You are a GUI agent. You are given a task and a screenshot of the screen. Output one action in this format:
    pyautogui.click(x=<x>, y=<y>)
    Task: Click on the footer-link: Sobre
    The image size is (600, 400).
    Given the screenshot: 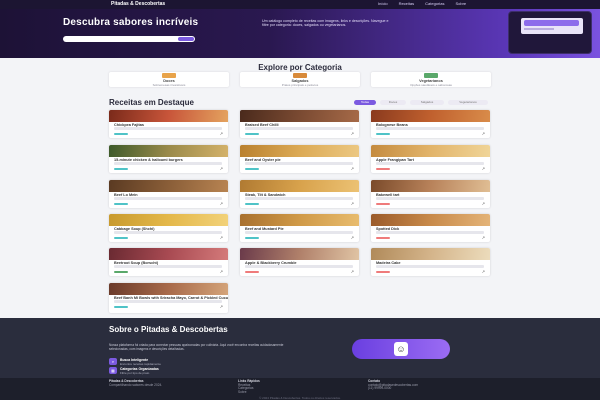 What is the action you would take?
    pyautogui.click(x=249, y=392)
    